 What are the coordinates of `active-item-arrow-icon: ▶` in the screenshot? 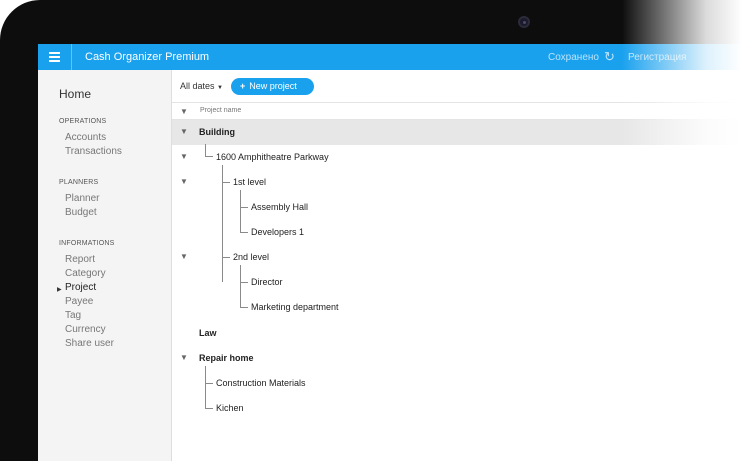 It's located at (59, 290).